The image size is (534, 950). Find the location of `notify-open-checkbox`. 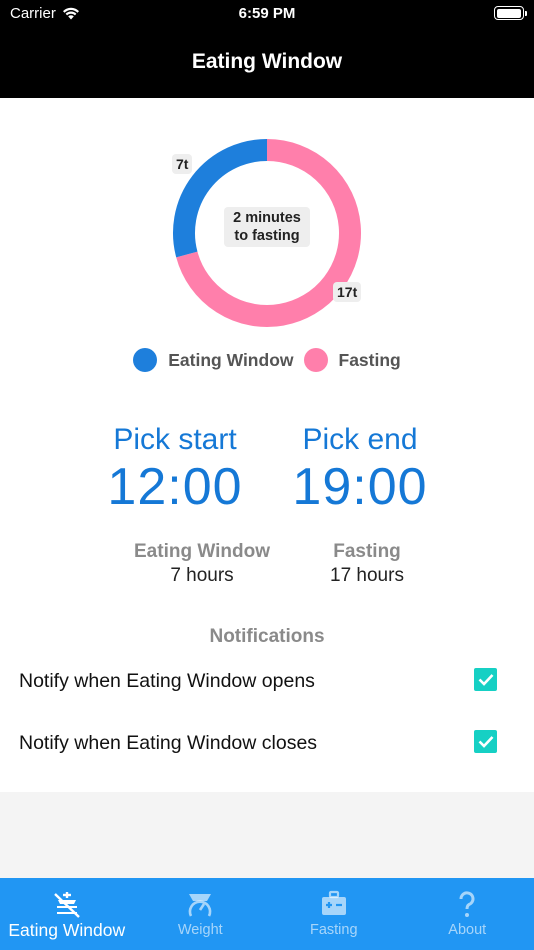

notify-open-checkbox is located at coordinates (485, 679).